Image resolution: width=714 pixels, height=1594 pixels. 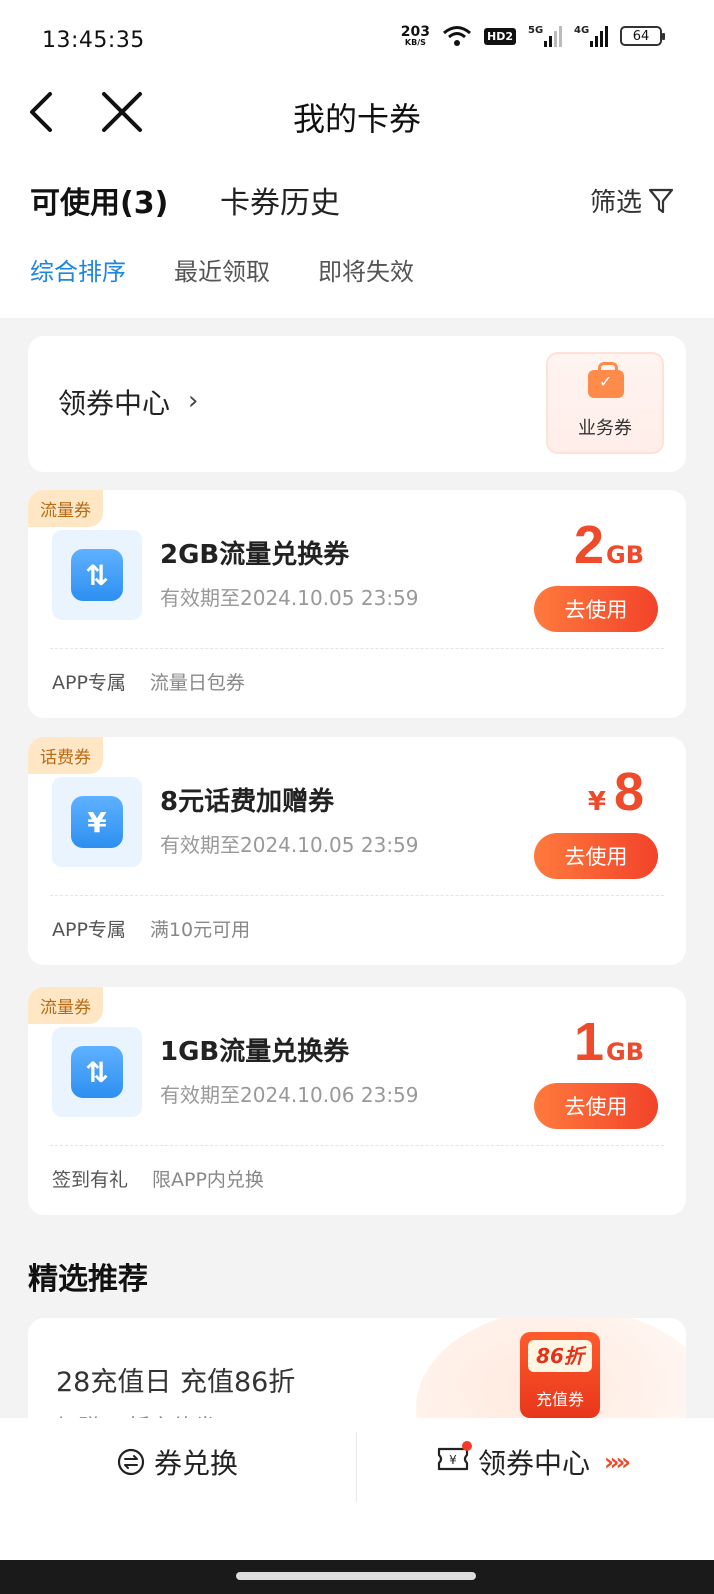 I want to click on wifi-icon, so click(x=457, y=36).